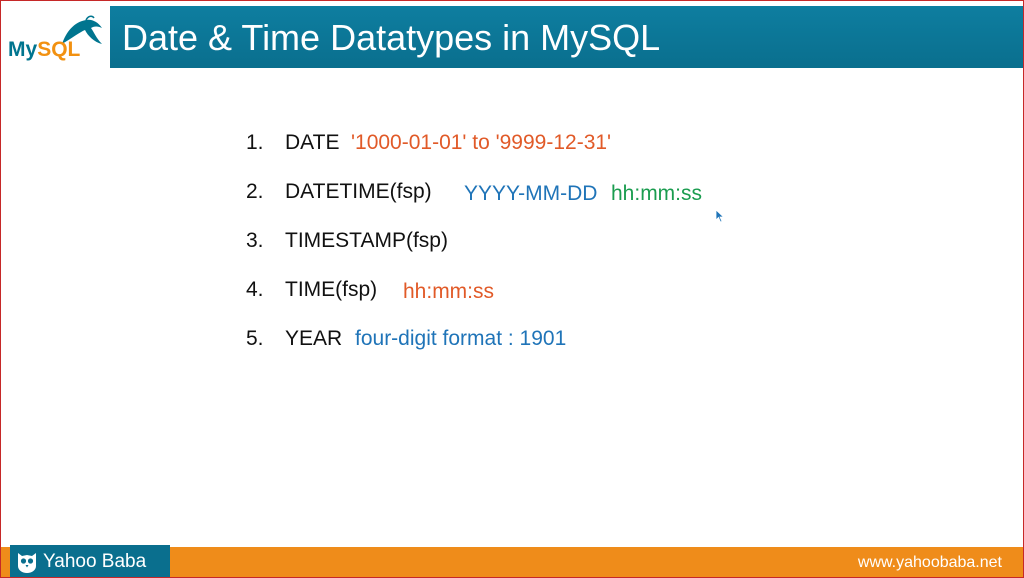 This screenshot has width=1024, height=578. What do you see at coordinates (929, 562) in the screenshot?
I see `website-url: www.yahoobaba.net` at bounding box center [929, 562].